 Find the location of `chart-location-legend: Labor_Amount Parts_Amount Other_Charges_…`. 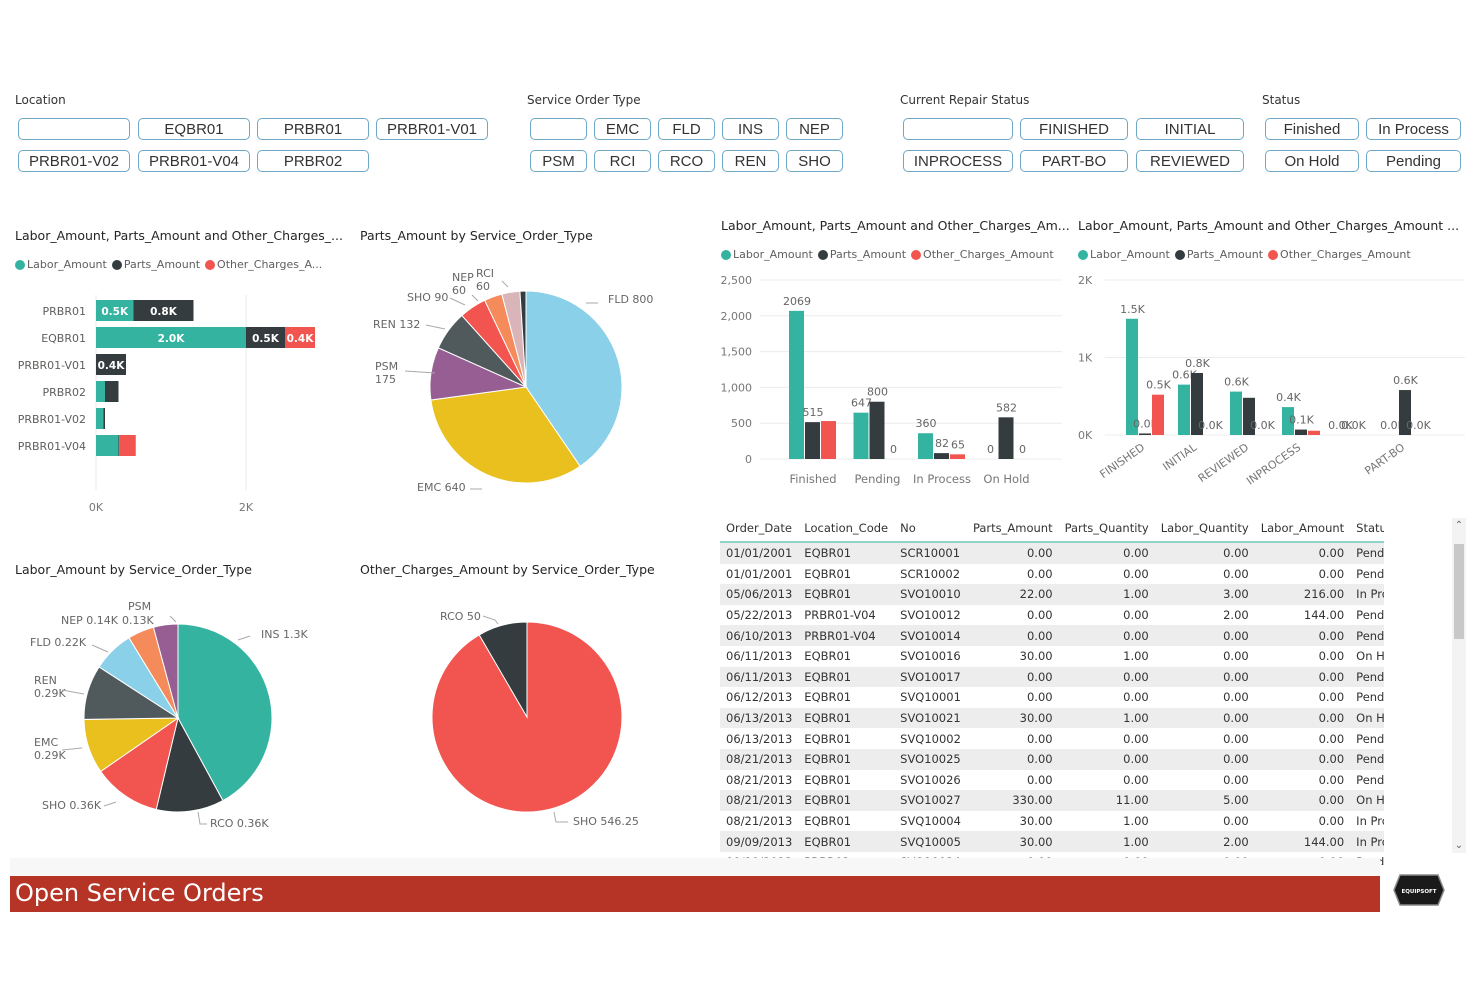

chart-location-legend: Labor_Amount Parts_Amount Other_Charges_… is located at coordinates (171, 264).